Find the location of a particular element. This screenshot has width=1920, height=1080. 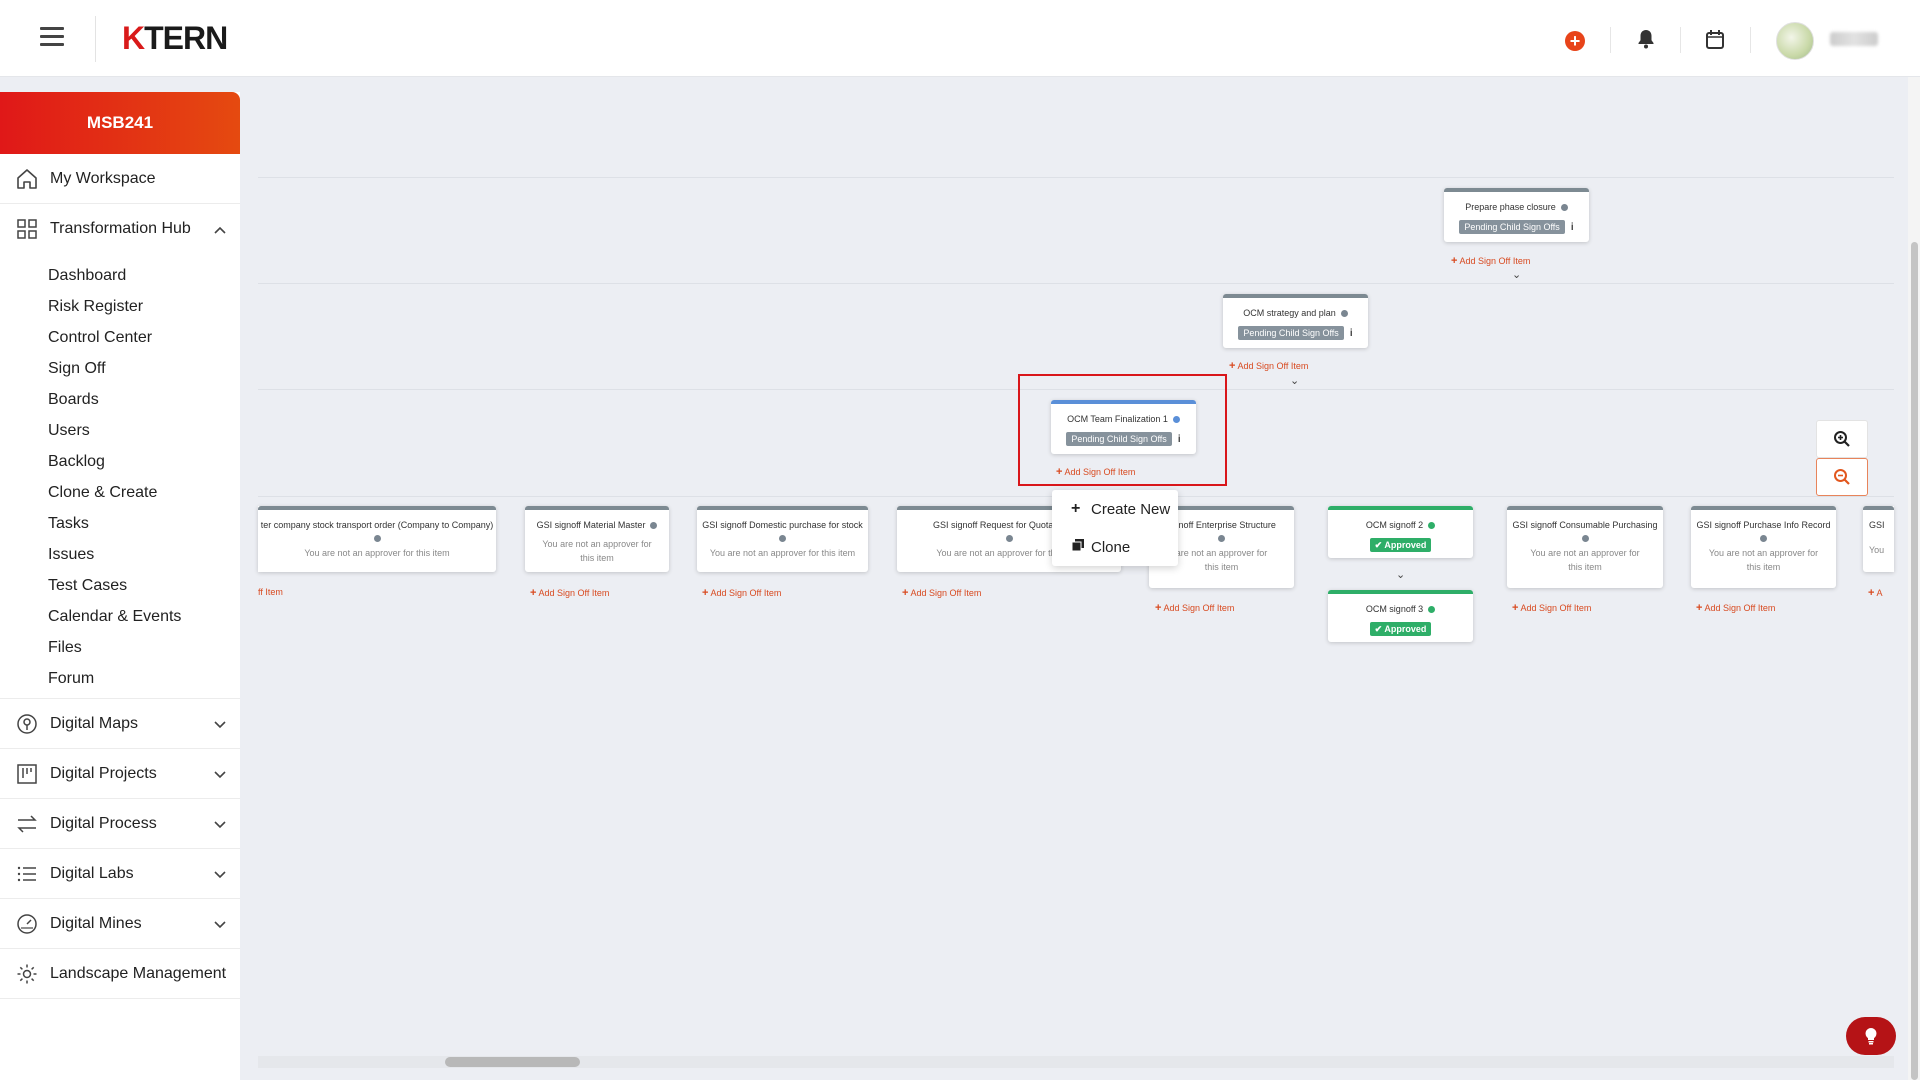

lightbulb-help-button is located at coordinates (1871, 1036).